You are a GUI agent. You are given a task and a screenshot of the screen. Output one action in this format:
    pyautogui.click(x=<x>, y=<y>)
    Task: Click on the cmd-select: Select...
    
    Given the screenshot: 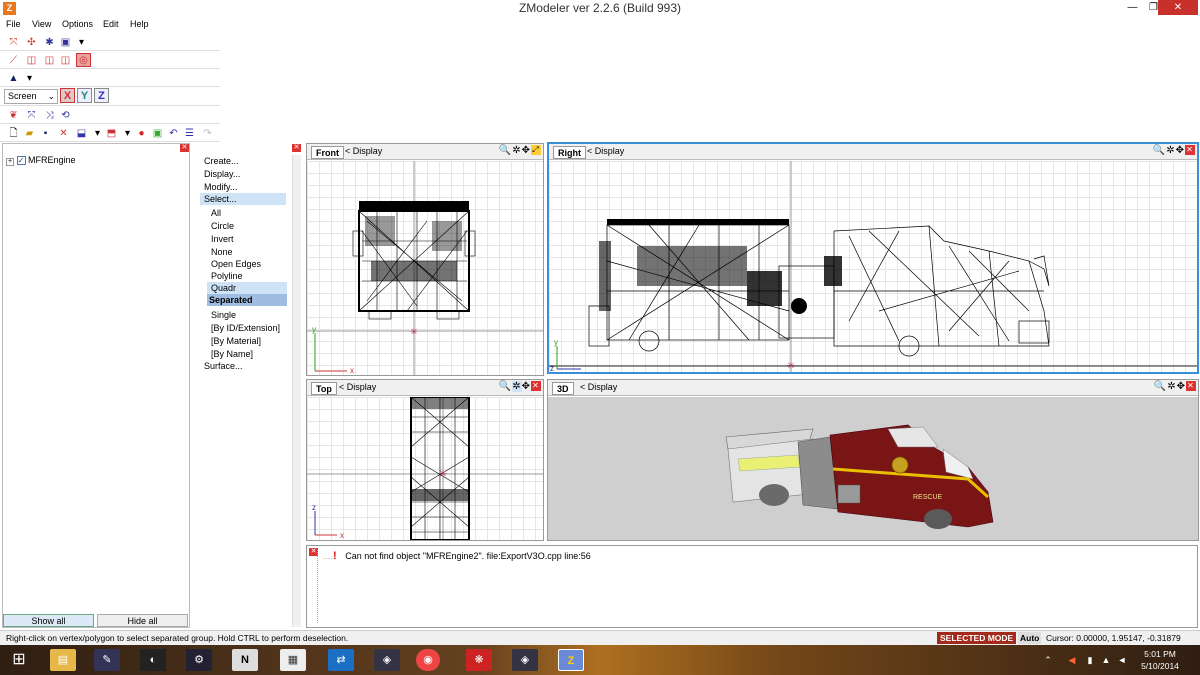 What is the action you would take?
    pyautogui.click(x=243, y=199)
    